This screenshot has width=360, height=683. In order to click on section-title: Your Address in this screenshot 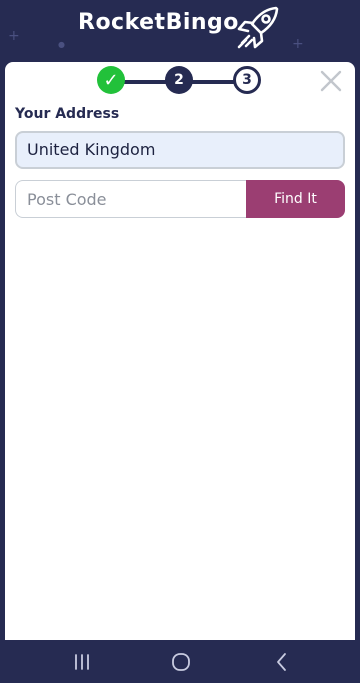, I will do `click(67, 114)`.